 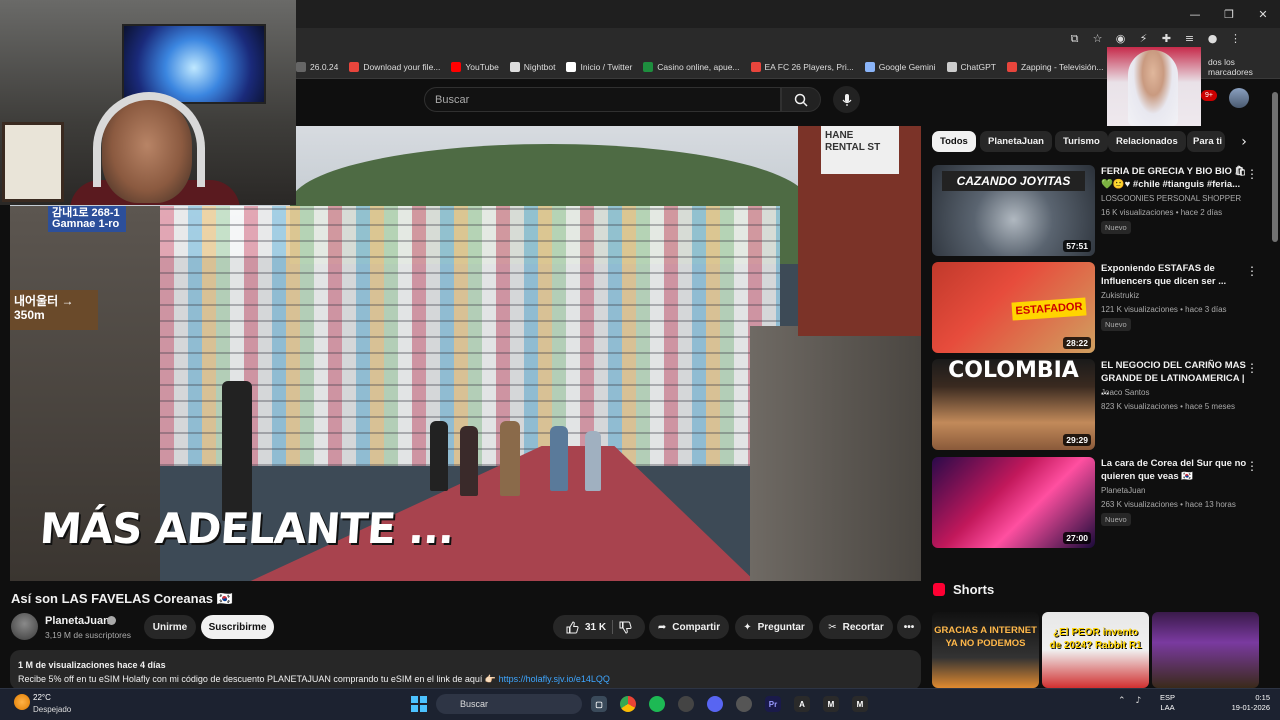 What do you see at coordinates (1097, 38) in the screenshot?
I see `star-icon: ☆` at bounding box center [1097, 38].